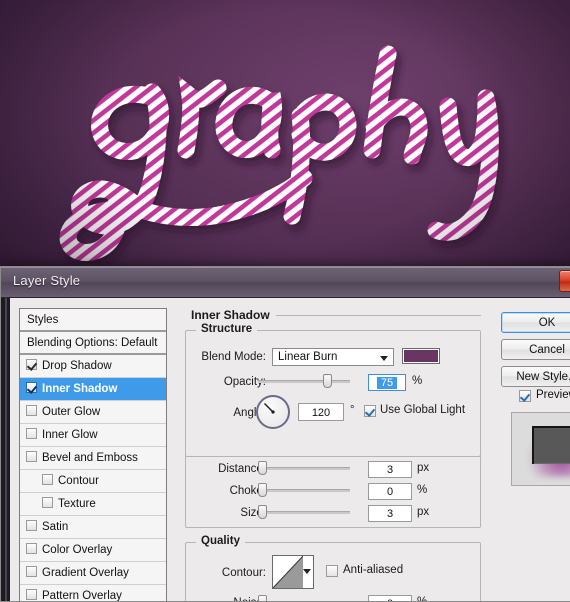 This screenshot has width=570, height=602. I want to click on effect-label: Drop Shadow, so click(77, 366).